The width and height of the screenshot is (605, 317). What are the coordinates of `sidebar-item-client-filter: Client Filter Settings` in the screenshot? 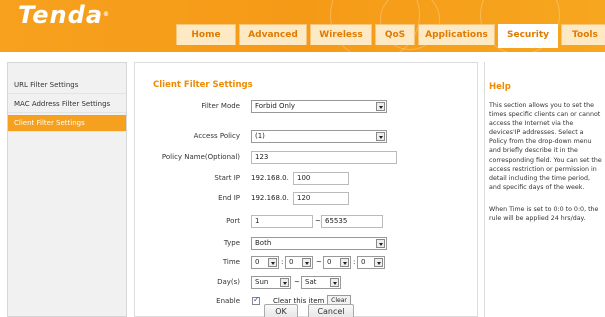 It's located at (67, 123).